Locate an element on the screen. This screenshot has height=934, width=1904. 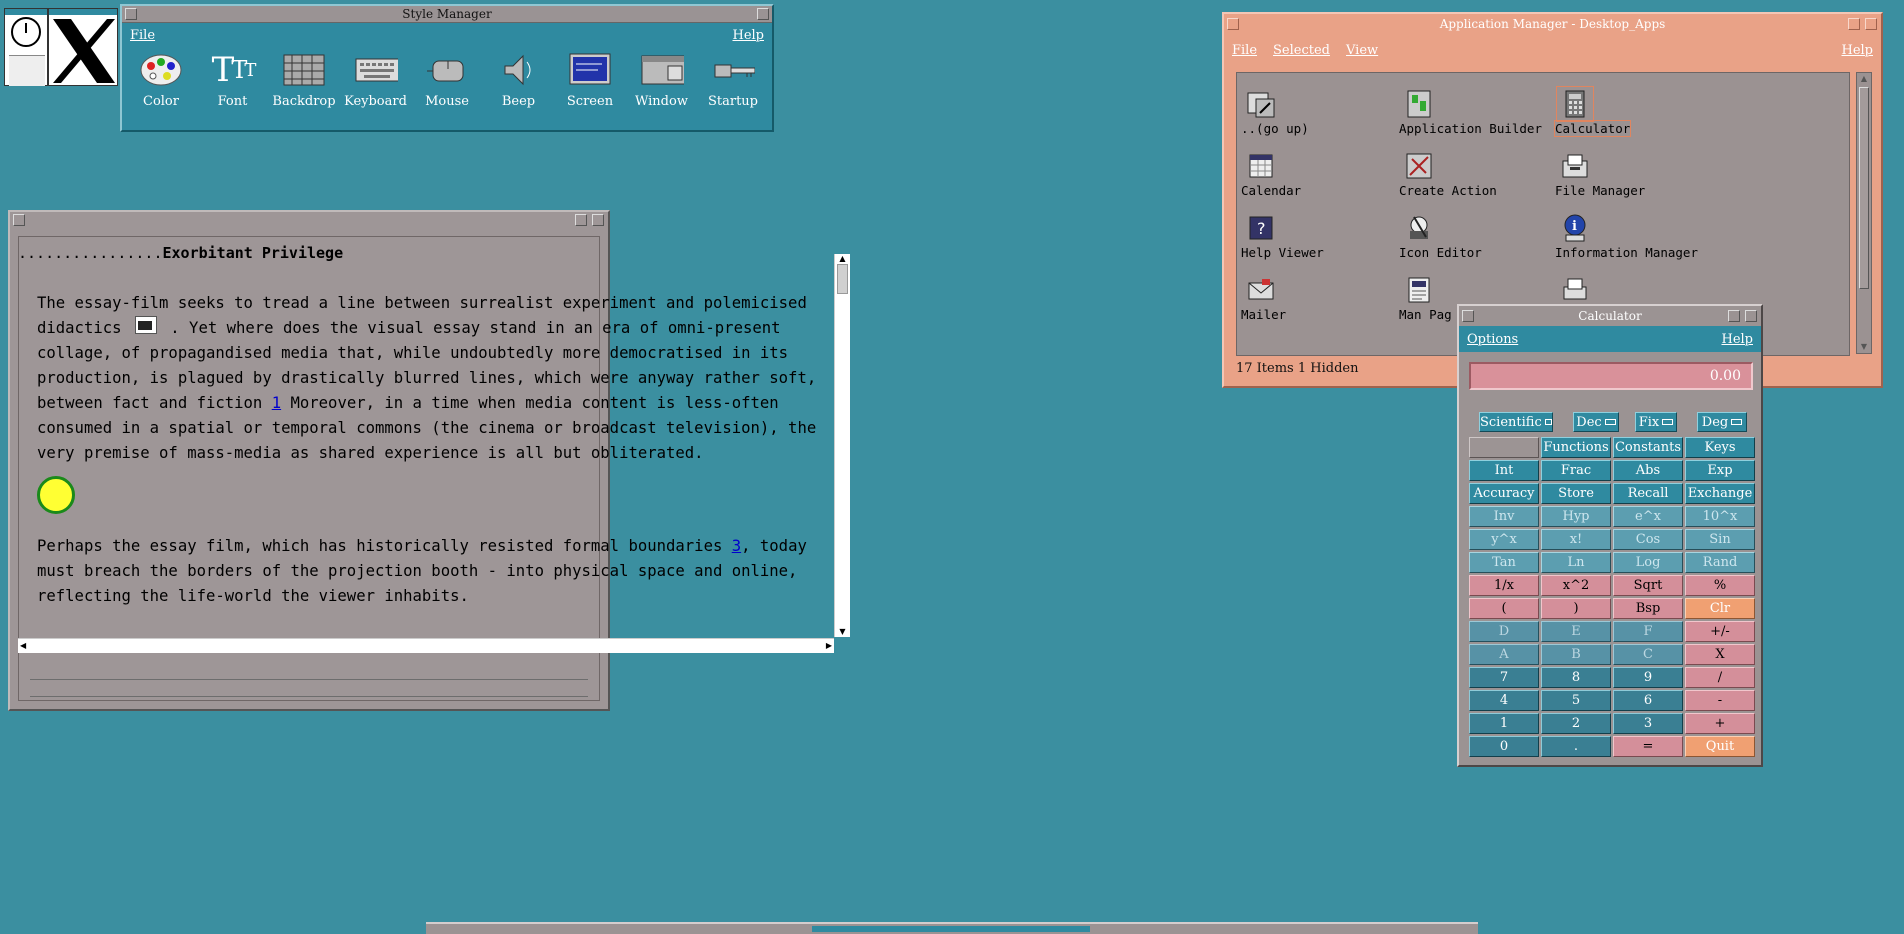
front-panel is located at coordinates (952, 928).